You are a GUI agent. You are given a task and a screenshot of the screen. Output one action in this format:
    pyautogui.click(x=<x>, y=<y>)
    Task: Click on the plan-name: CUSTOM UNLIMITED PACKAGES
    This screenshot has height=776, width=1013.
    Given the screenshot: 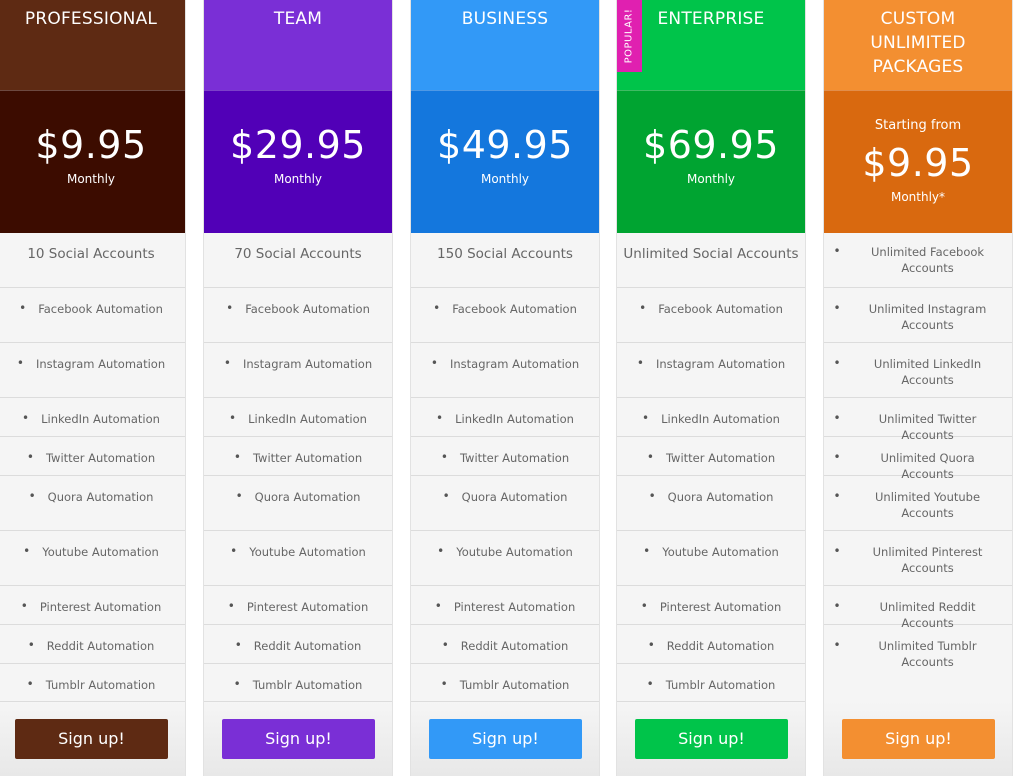 What is the action you would take?
    pyautogui.click(x=918, y=43)
    